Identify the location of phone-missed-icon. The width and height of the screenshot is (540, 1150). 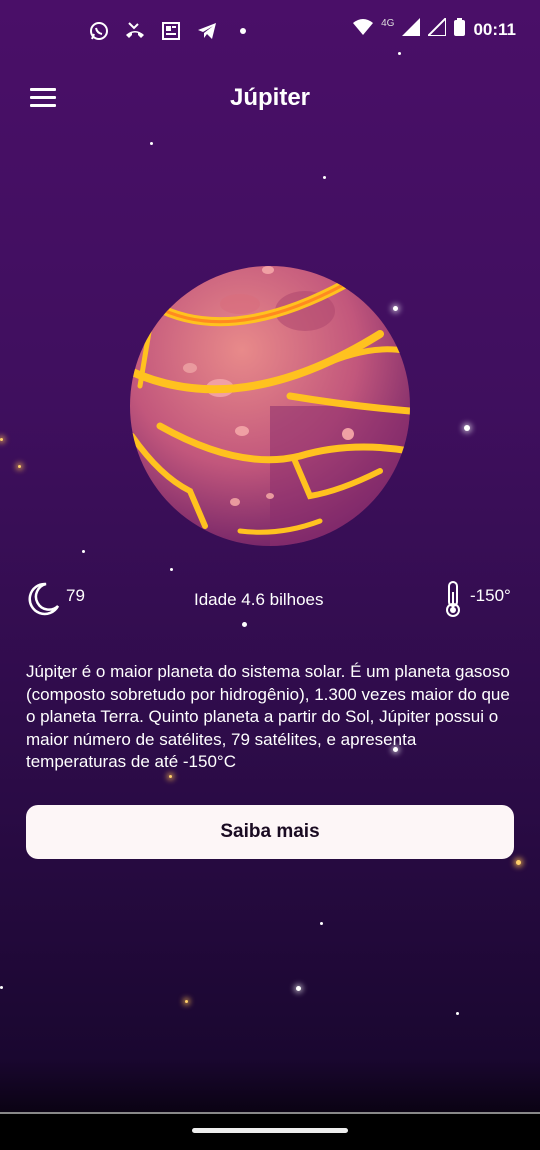
(135, 31).